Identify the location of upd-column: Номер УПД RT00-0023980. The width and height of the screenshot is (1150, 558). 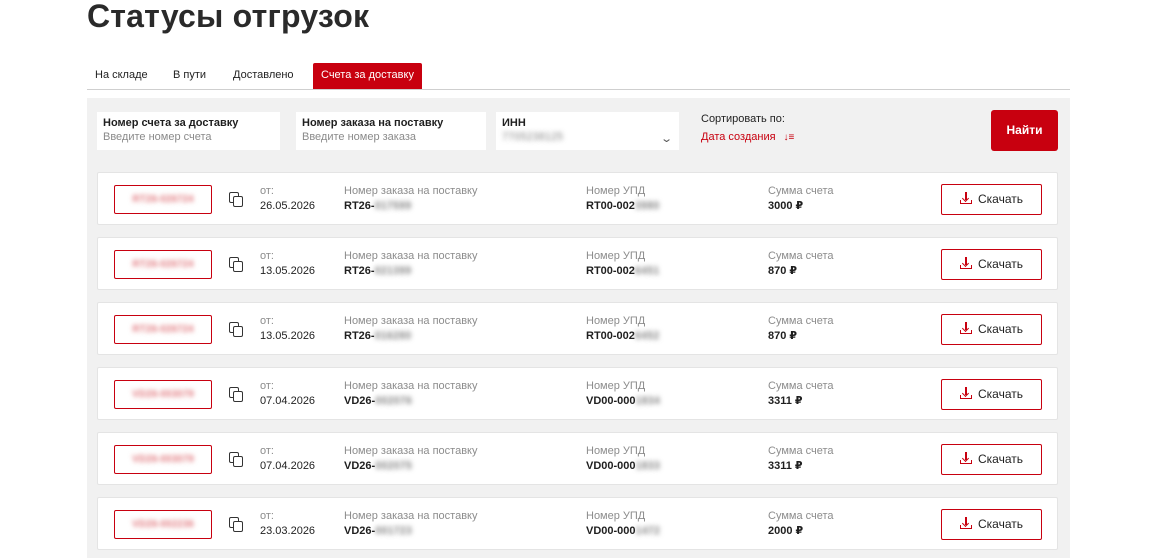
(622, 199).